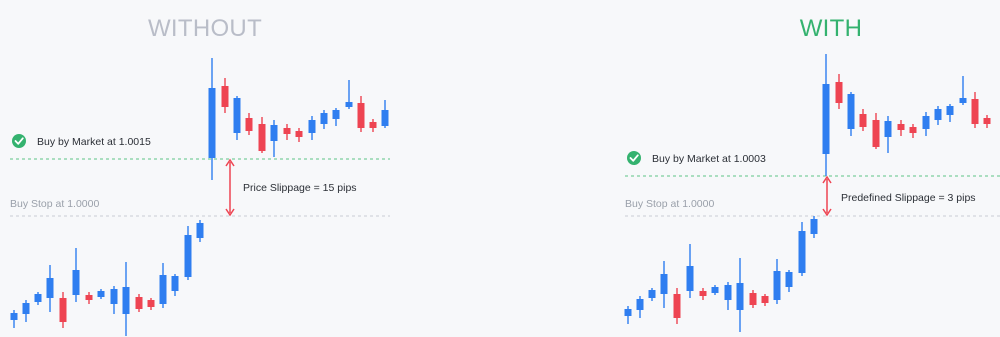 This screenshot has height=337, width=1000. Describe the element at coordinates (300, 188) in the screenshot. I see `slippage-label: Price Slippage = 15 pips` at that location.